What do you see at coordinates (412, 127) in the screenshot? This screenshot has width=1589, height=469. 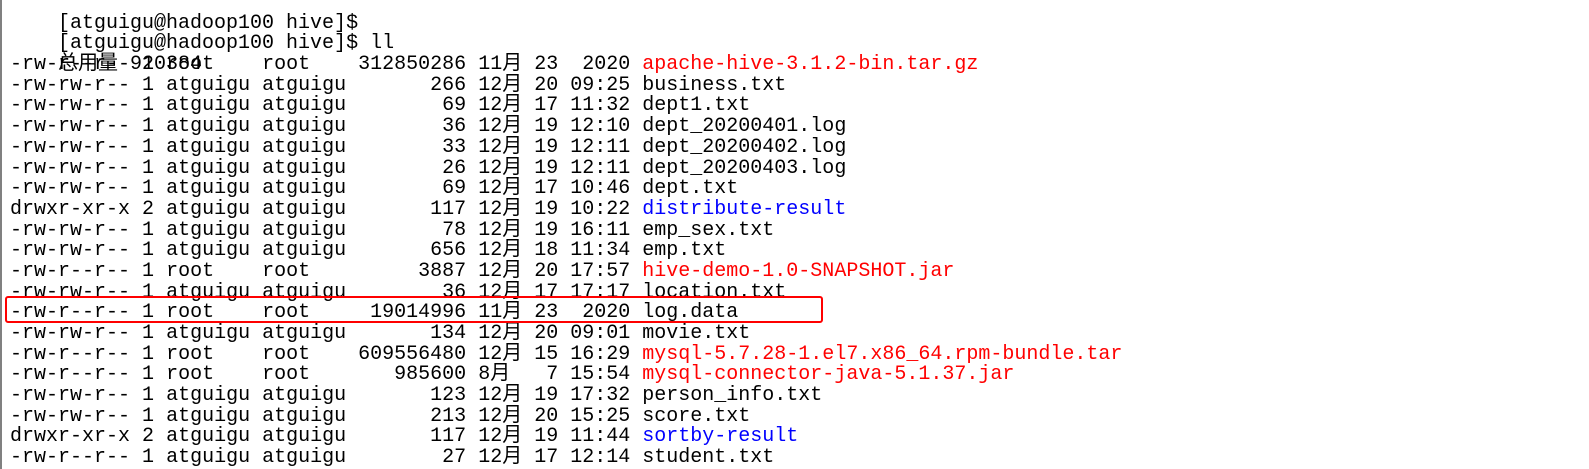 I see `size-text: 36` at bounding box center [412, 127].